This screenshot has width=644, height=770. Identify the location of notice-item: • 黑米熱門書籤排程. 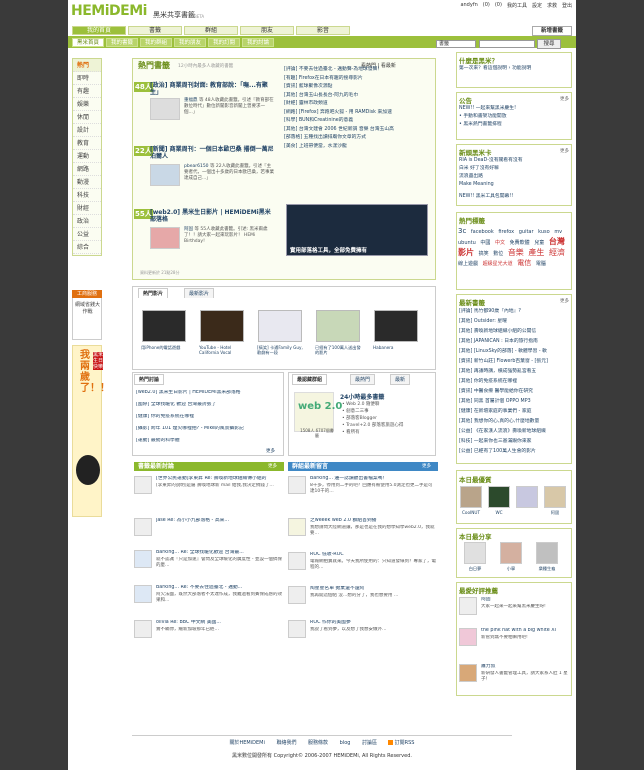
(515, 125).